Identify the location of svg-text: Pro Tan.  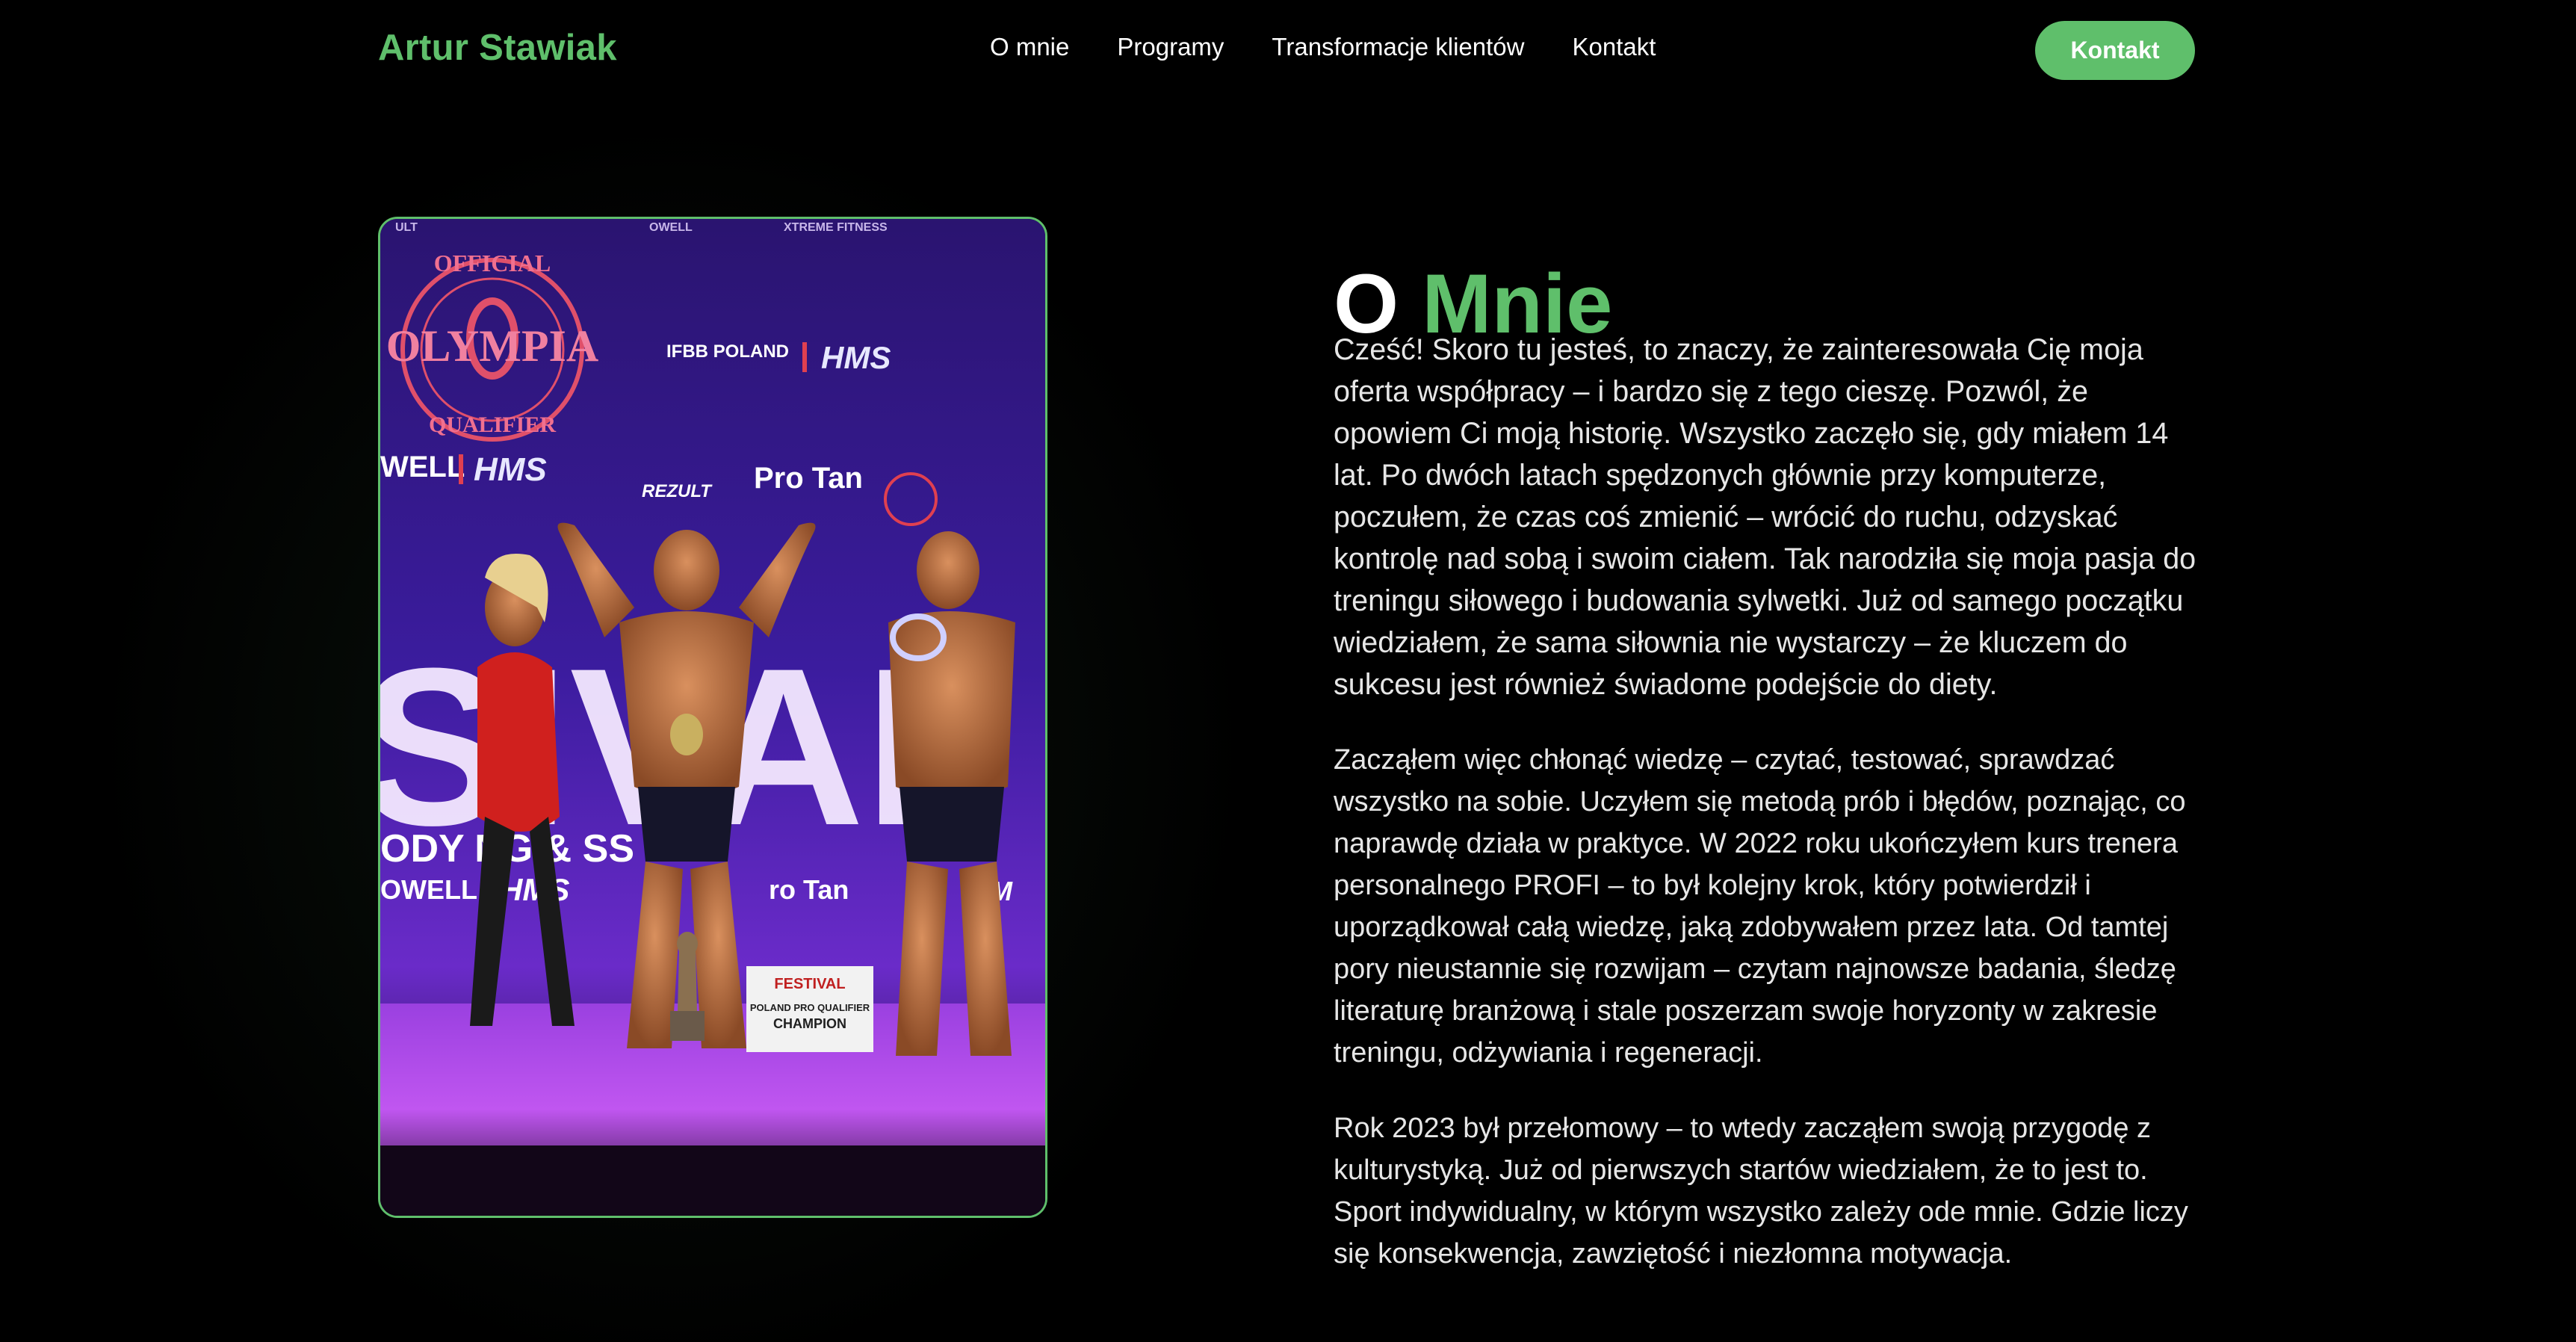
(808, 478).